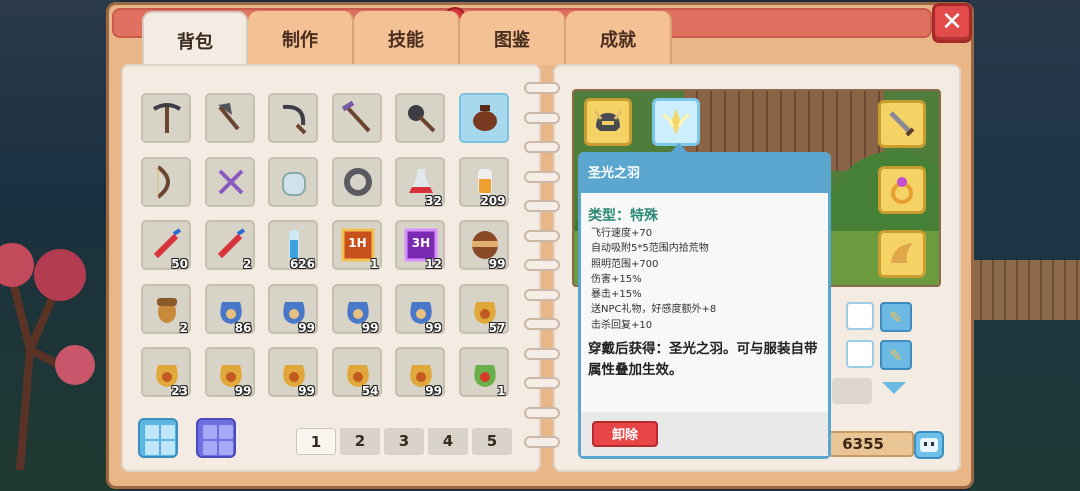  What do you see at coordinates (448, 441) in the screenshot?
I see `page-button-4: 4` at bounding box center [448, 441].